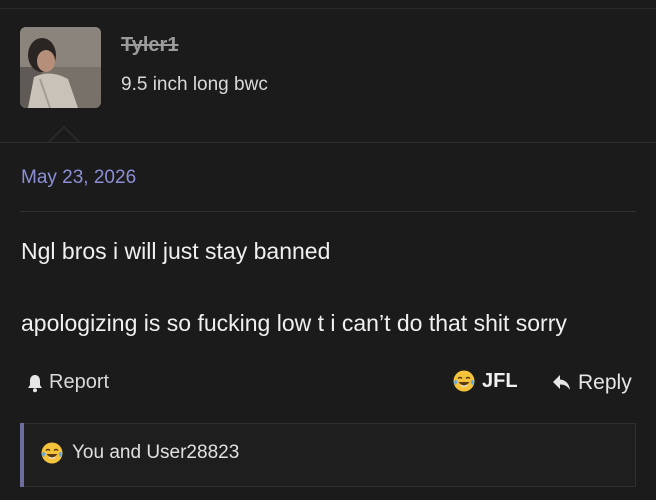 The height and width of the screenshot is (500, 656). I want to click on bell-icon, so click(35, 383).